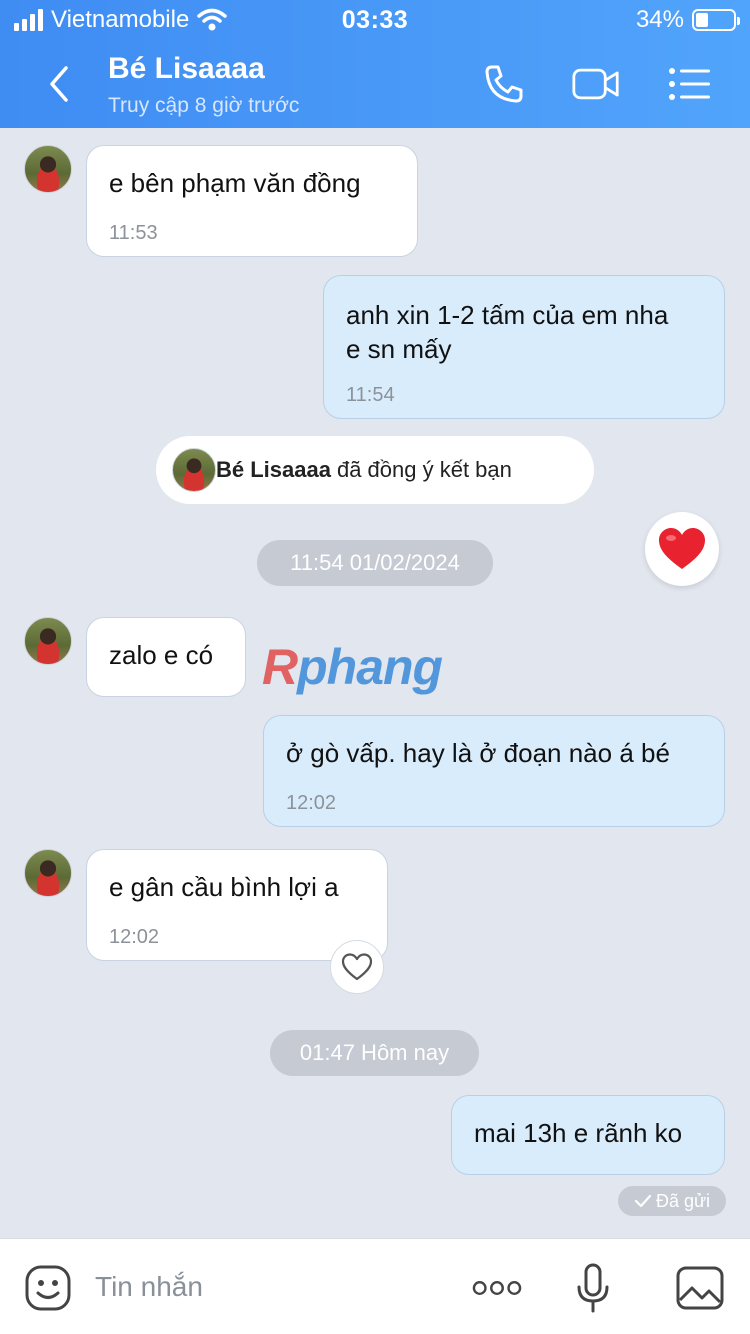  I want to click on friend-accepted-notice: Bé Lisaaaa đã đồng ý kết bạn, so click(375, 470).